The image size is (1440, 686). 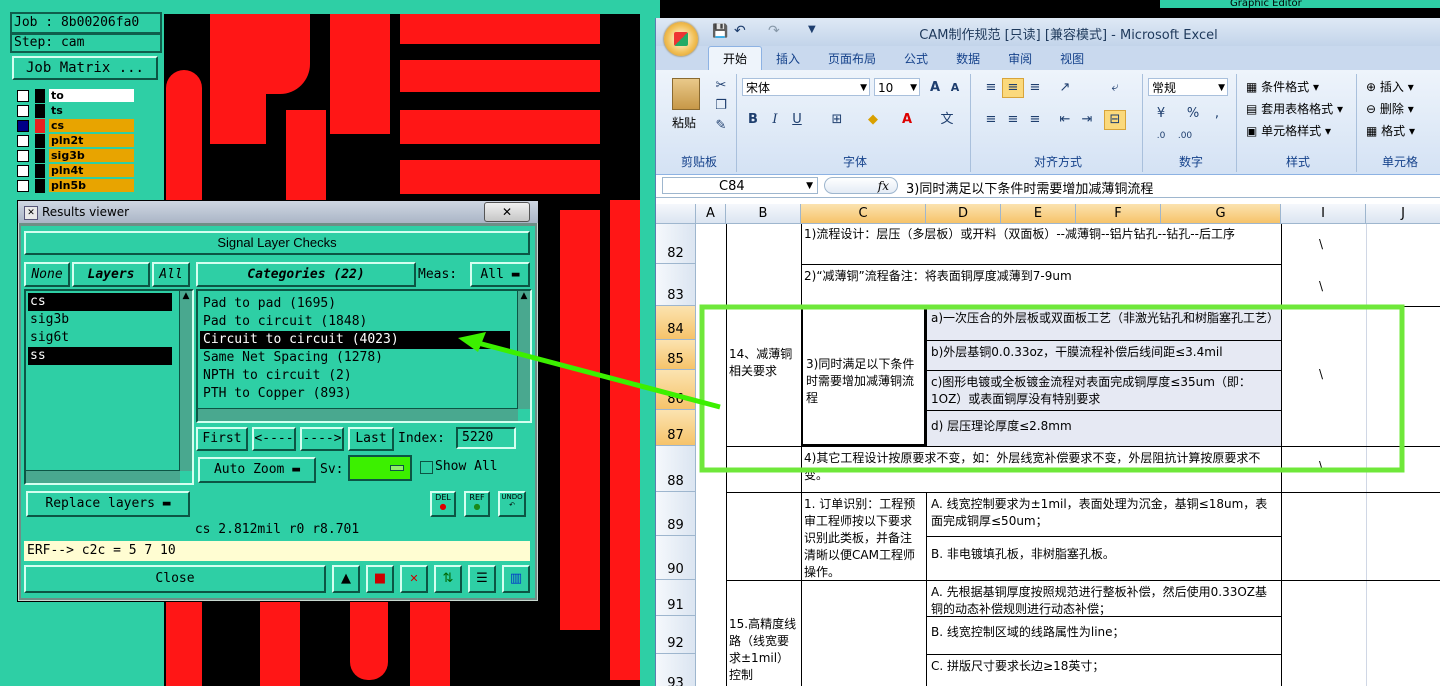 What do you see at coordinates (1035, 88) in the screenshot?
I see `align-bottom-icon: ≡` at bounding box center [1035, 88].